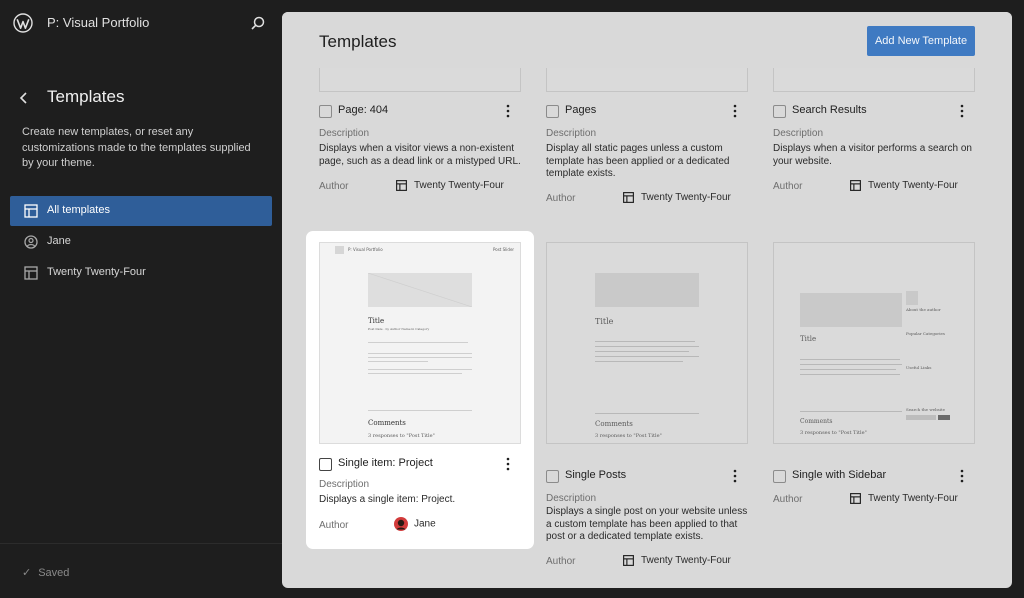 Image resolution: width=1024 pixels, height=598 pixels. Describe the element at coordinates (580, 110) in the screenshot. I see `template-title: Pages` at that location.